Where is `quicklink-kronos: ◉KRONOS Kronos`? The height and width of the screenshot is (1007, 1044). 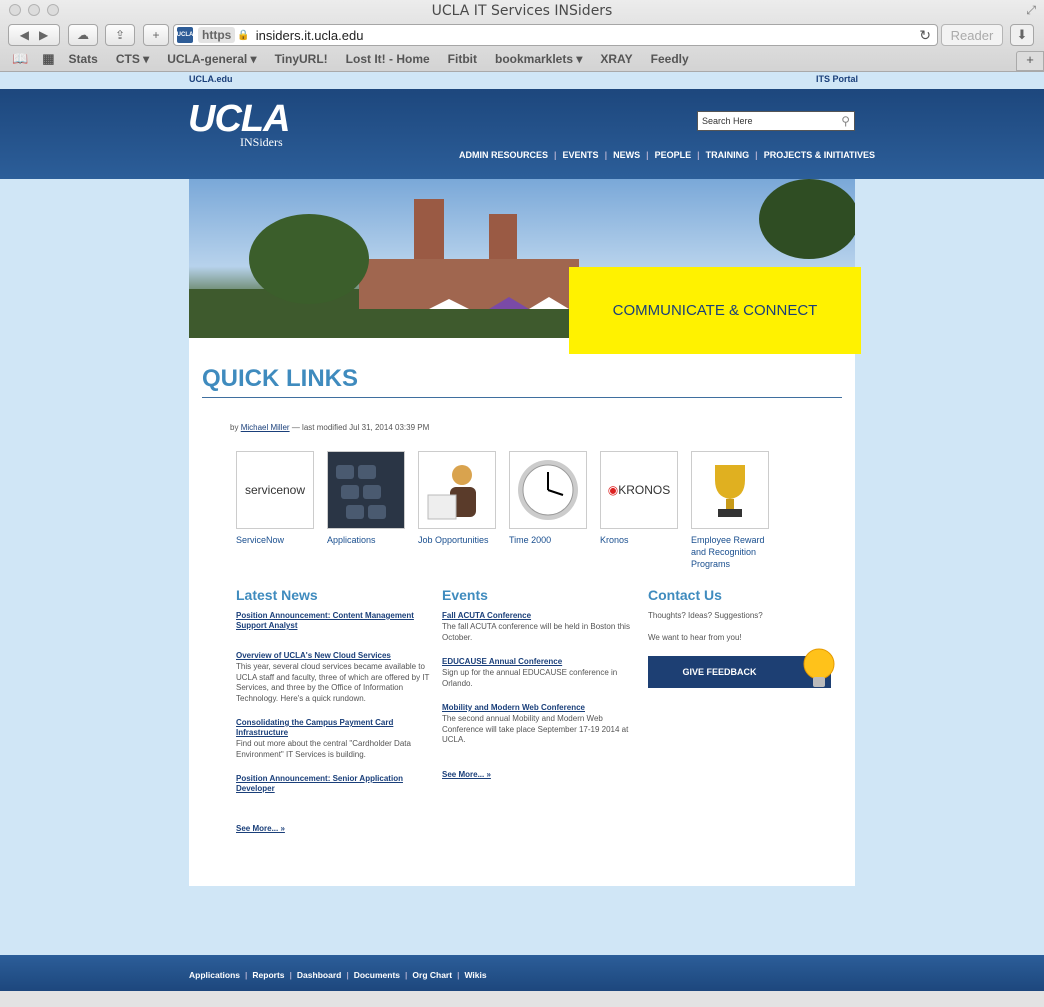 quicklink-kronos: ◉KRONOS Kronos is located at coordinates (639, 498).